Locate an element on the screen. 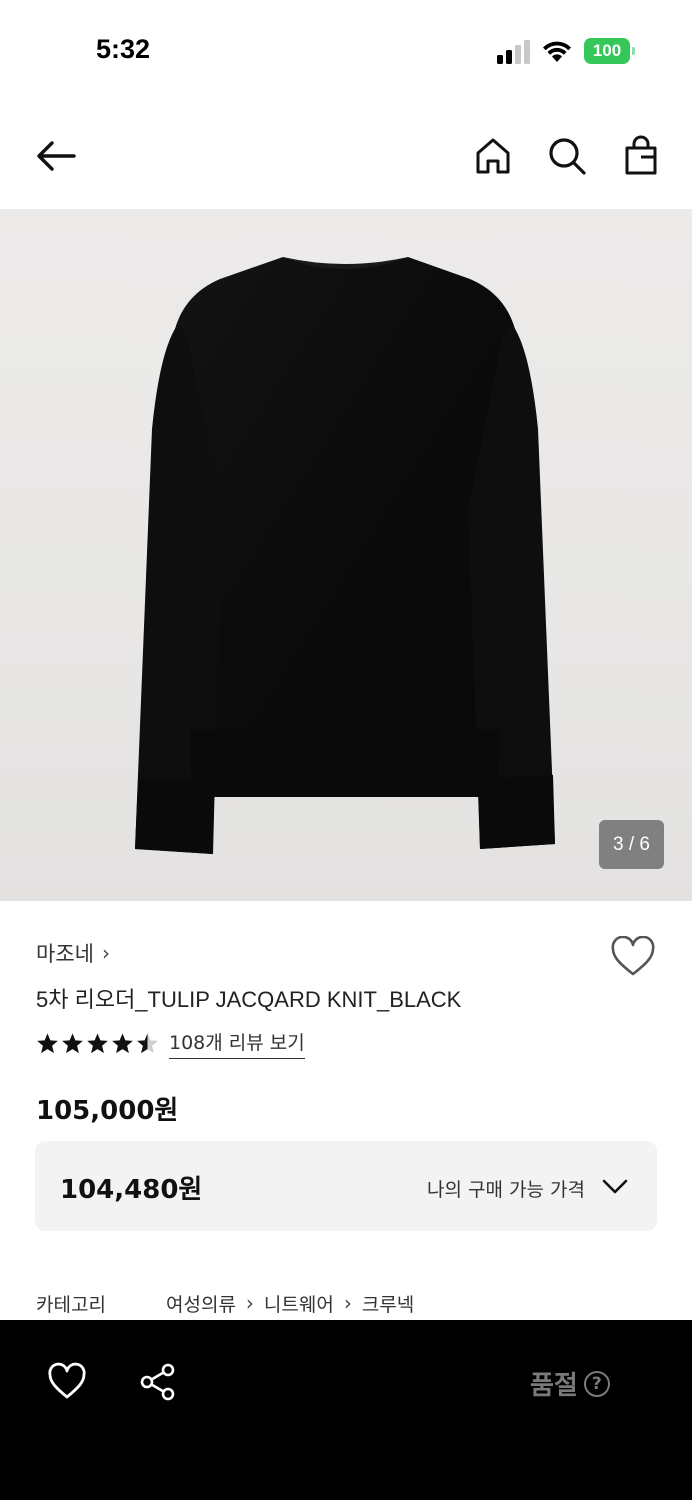  brand-link: 마조네 › is located at coordinates (73, 953).